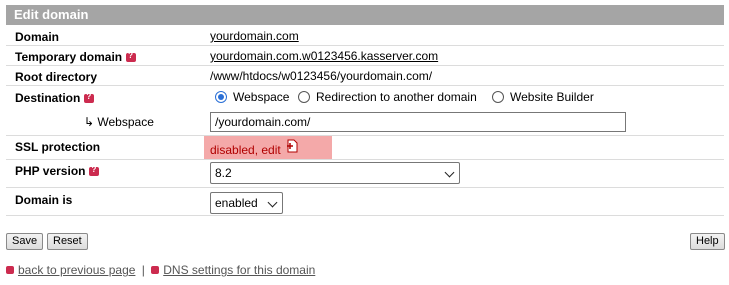 The height and width of the screenshot is (285, 729). Describe the element at coordinates (543, 97) in the screenshot. I see `radio-website-builder: Website Builder` at that location.